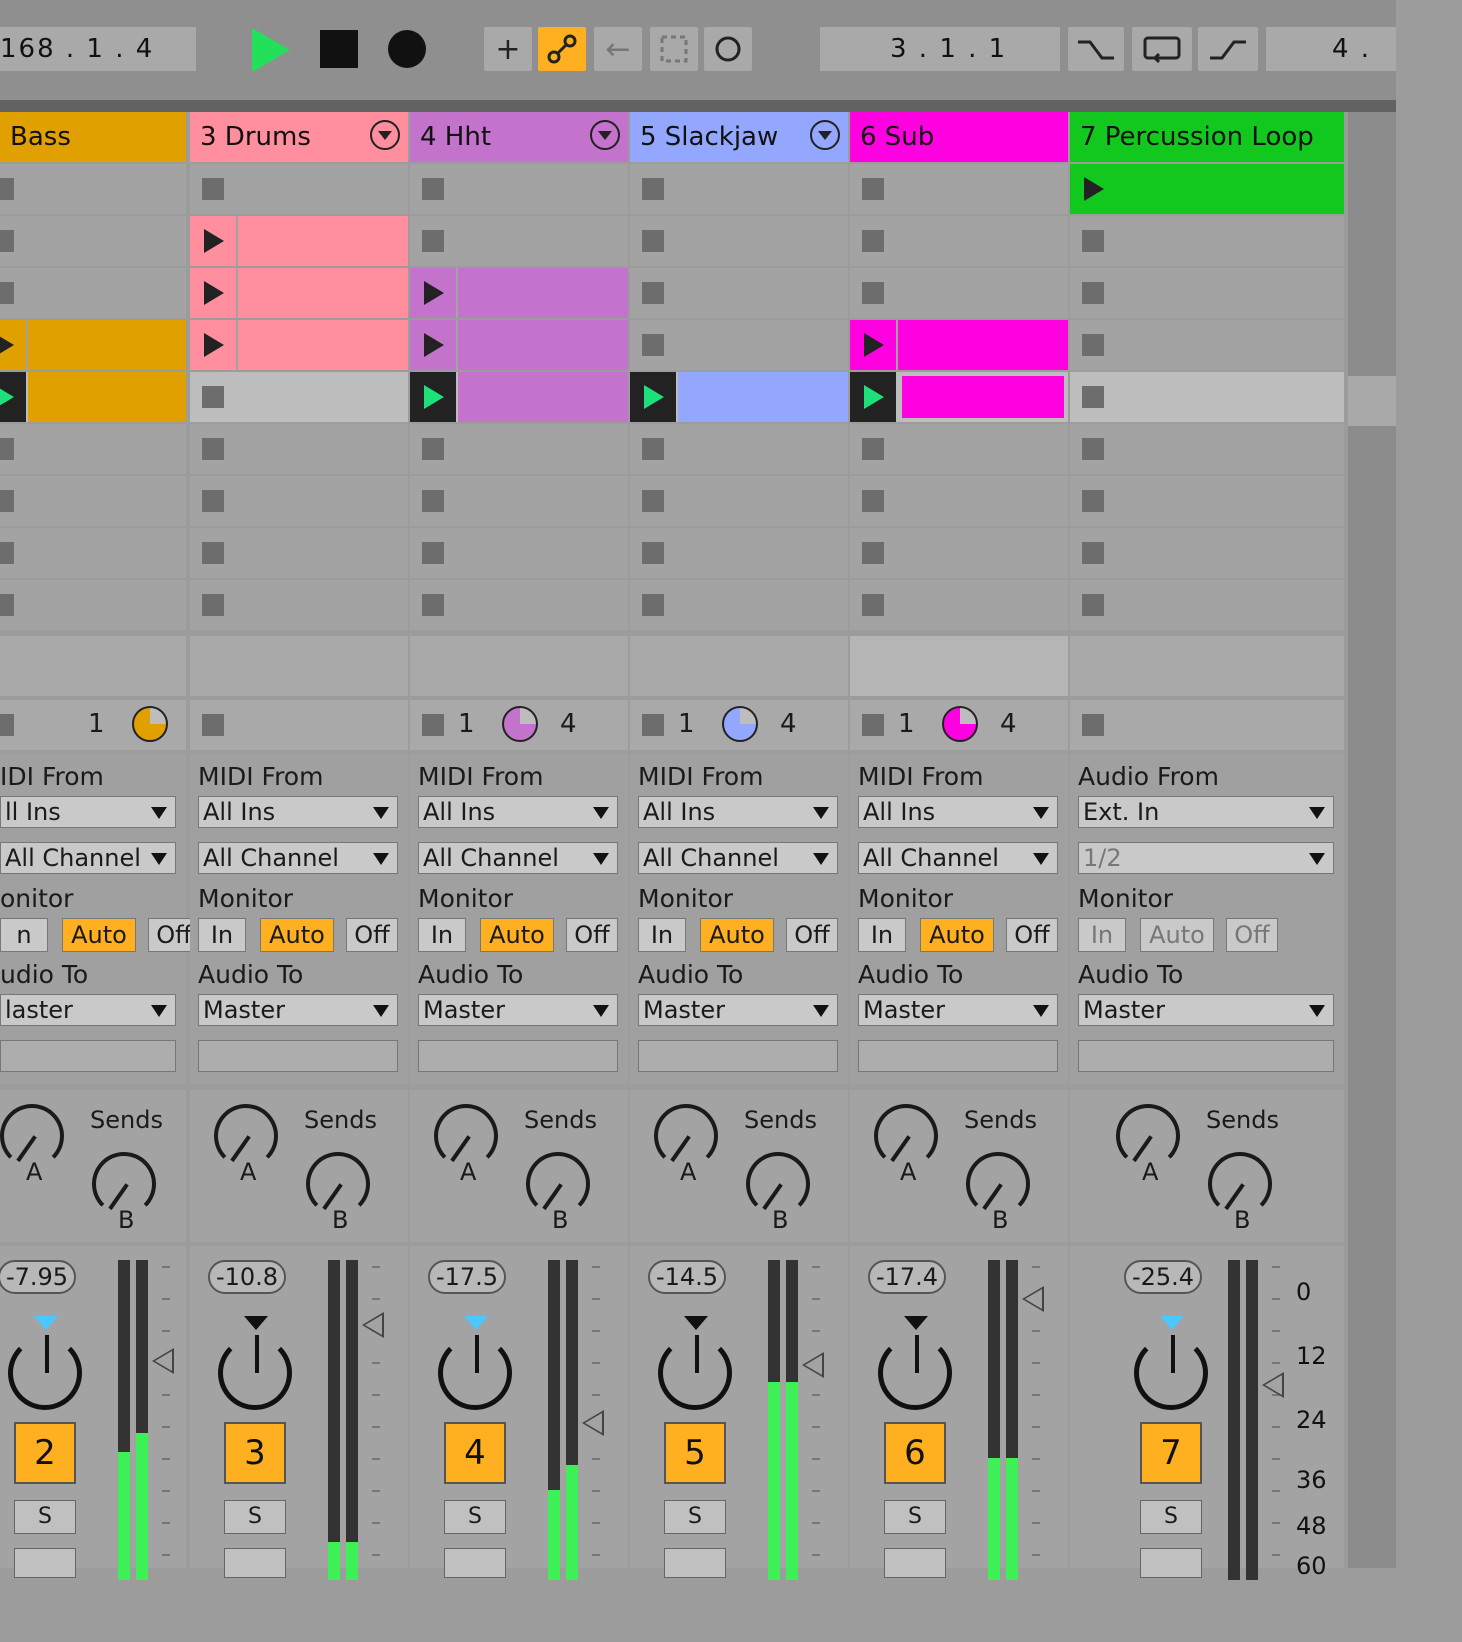  What do you see at coordinates (467, 1277) in the screenshot?
I see `volume-field: -17.5` at bounding box center [467, 1277].